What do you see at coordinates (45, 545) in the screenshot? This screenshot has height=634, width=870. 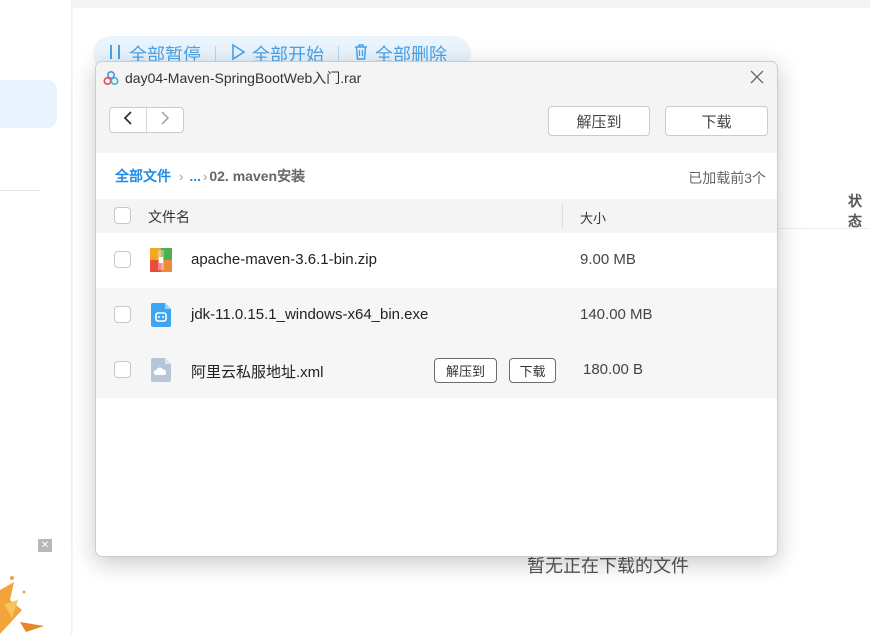 I see `ad-close-button: ✕` at bounding box center [45, 545].